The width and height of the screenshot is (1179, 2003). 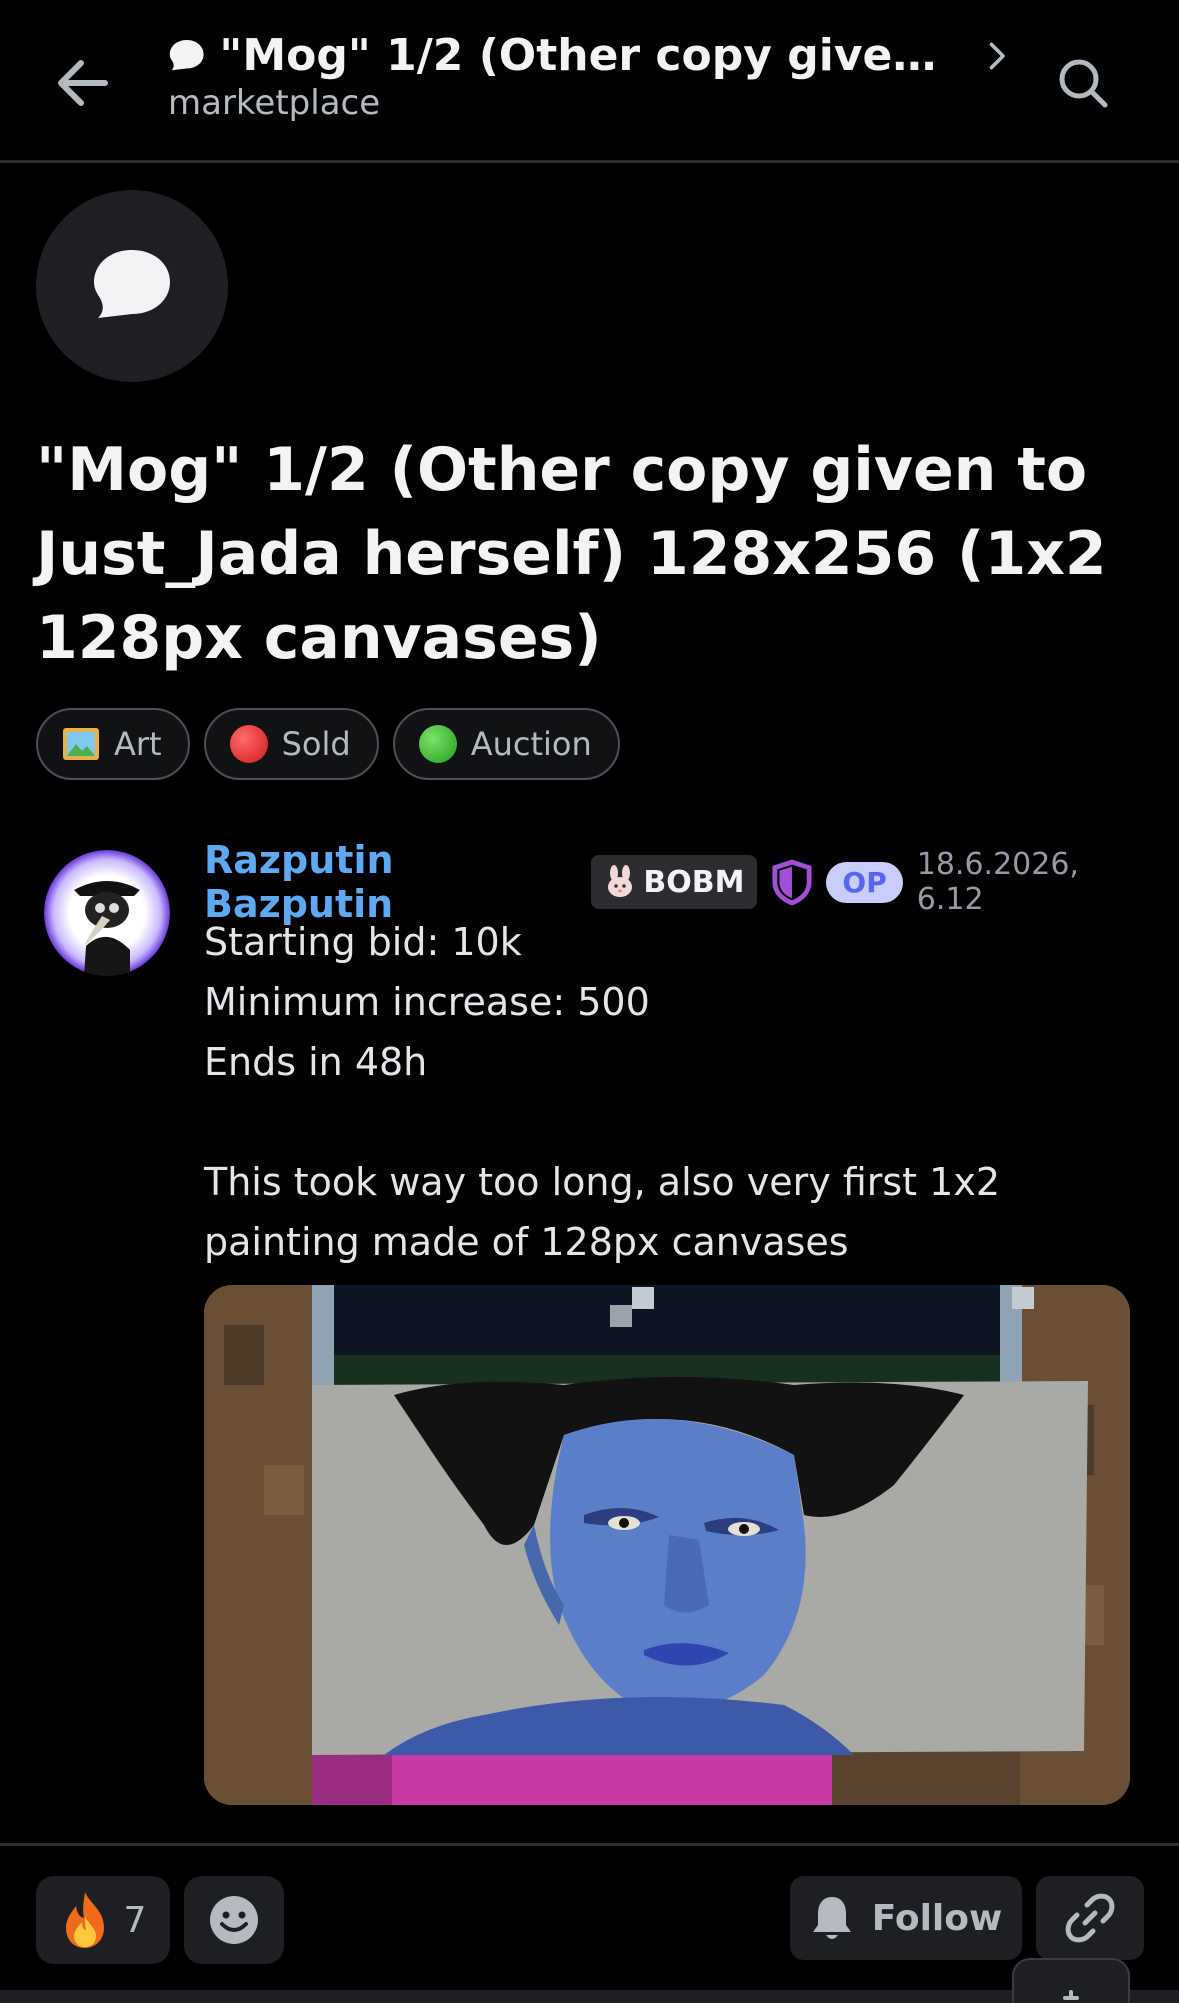 I want to click on plague-doctor-avatar, so click(x=107, y=913).